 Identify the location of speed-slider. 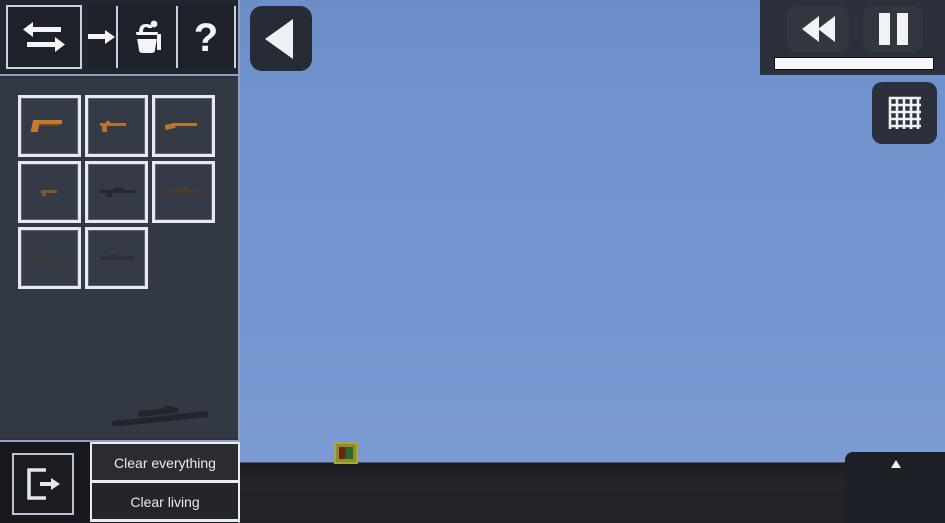
(854, 63).